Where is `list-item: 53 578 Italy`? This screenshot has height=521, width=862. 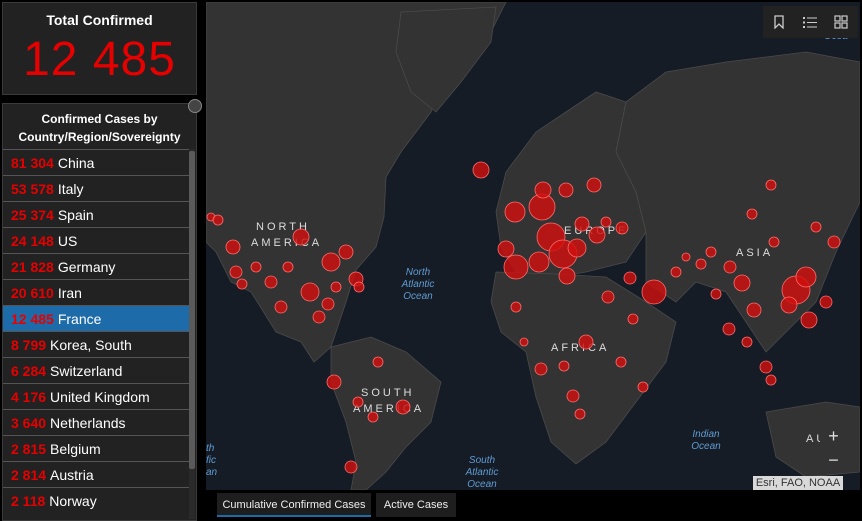 list-item: 53 578 Italy is located at coordinates (96, 188).